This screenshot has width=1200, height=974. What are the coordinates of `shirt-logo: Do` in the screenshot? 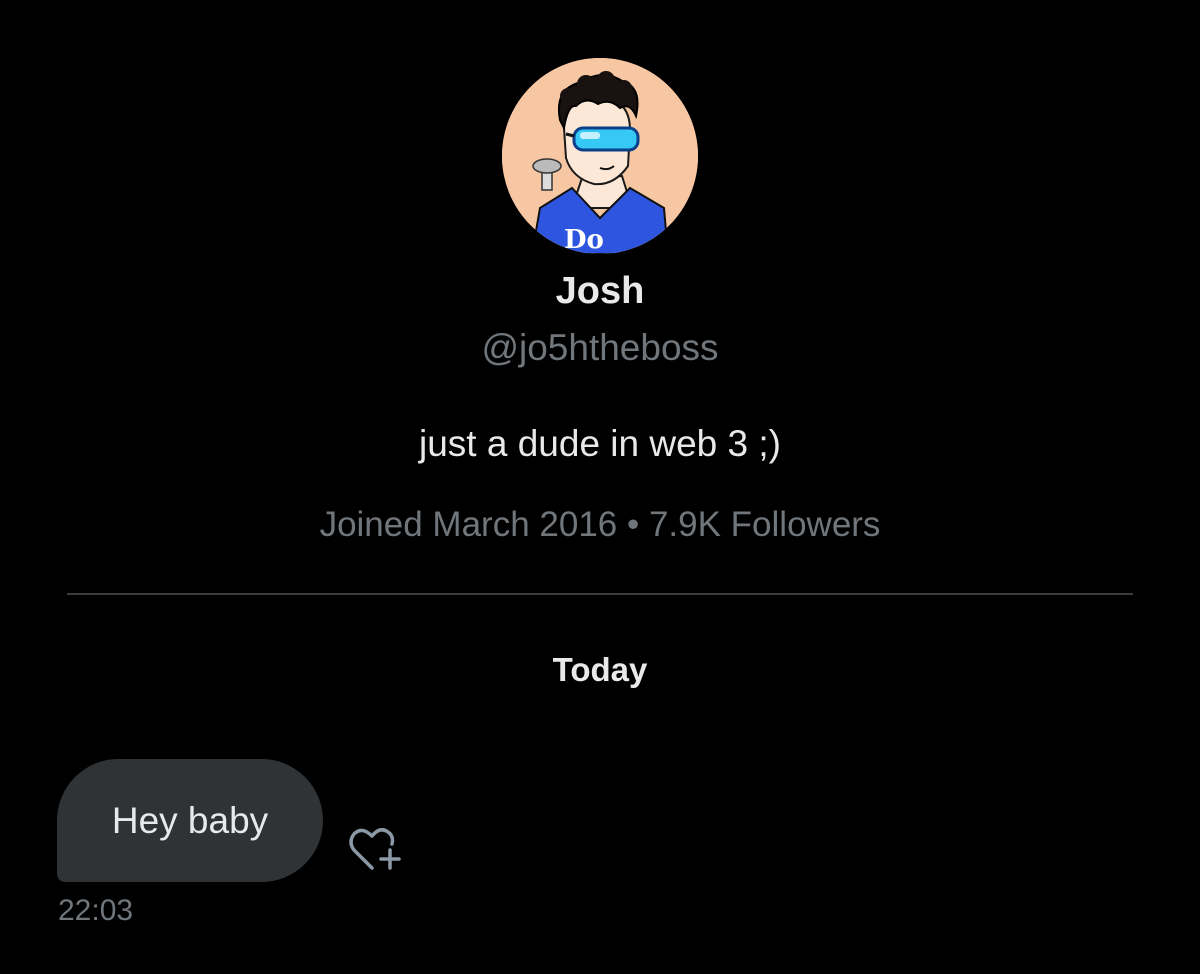 It's located at (584, 239).